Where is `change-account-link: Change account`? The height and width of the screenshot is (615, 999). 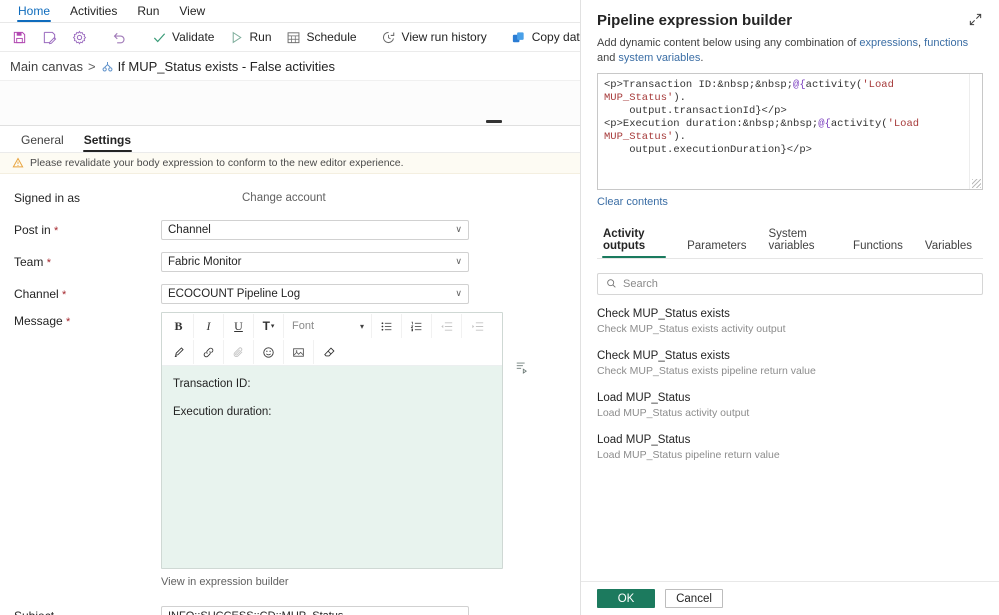
change-account-link: Change account is located at coordinates (284, 198).